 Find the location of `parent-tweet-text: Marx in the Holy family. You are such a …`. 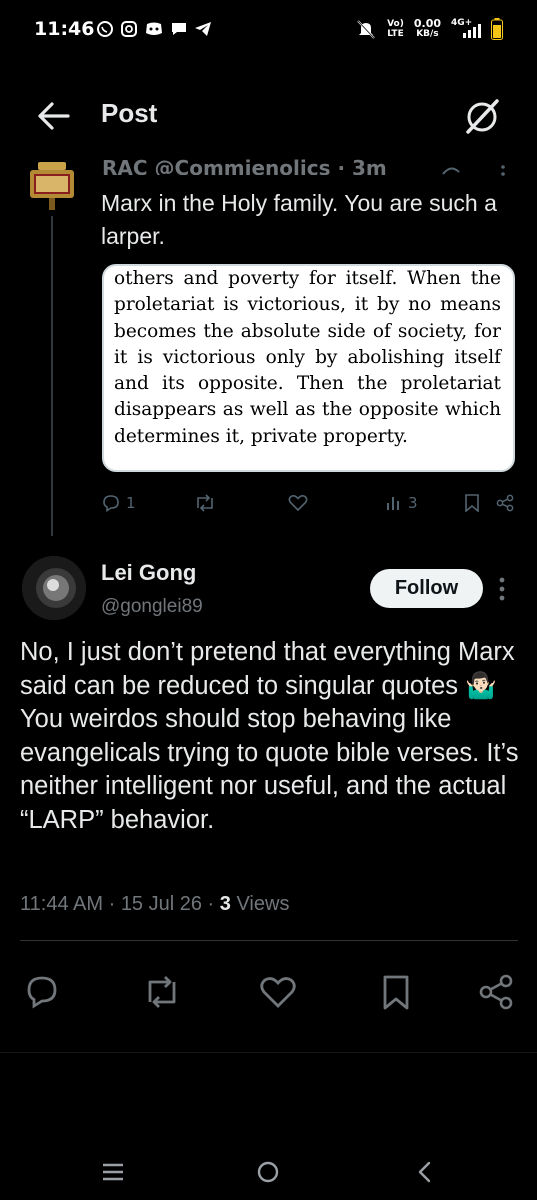

parent-tweet-text: Marx in the Holy family. You are such a … is located at coordinates (299, 219).